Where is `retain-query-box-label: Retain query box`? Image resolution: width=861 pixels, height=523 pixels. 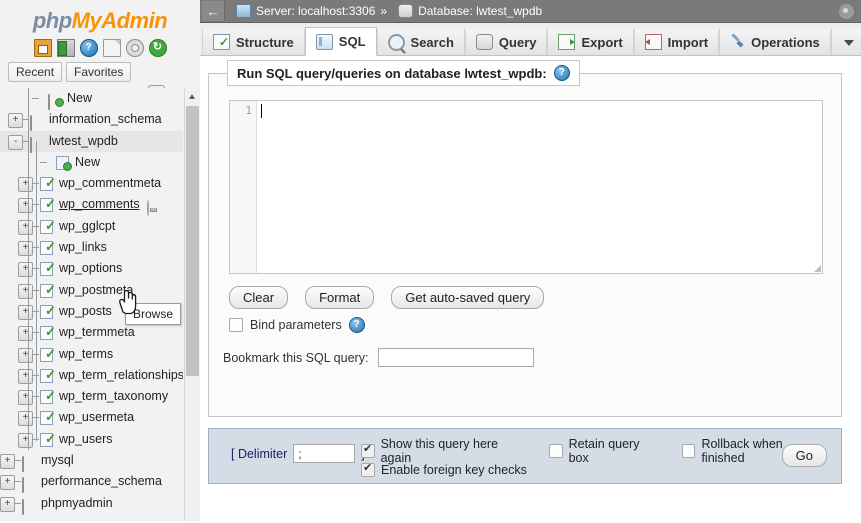 retain-query-box-label: Retain query box is located at coordinates (604, 450).